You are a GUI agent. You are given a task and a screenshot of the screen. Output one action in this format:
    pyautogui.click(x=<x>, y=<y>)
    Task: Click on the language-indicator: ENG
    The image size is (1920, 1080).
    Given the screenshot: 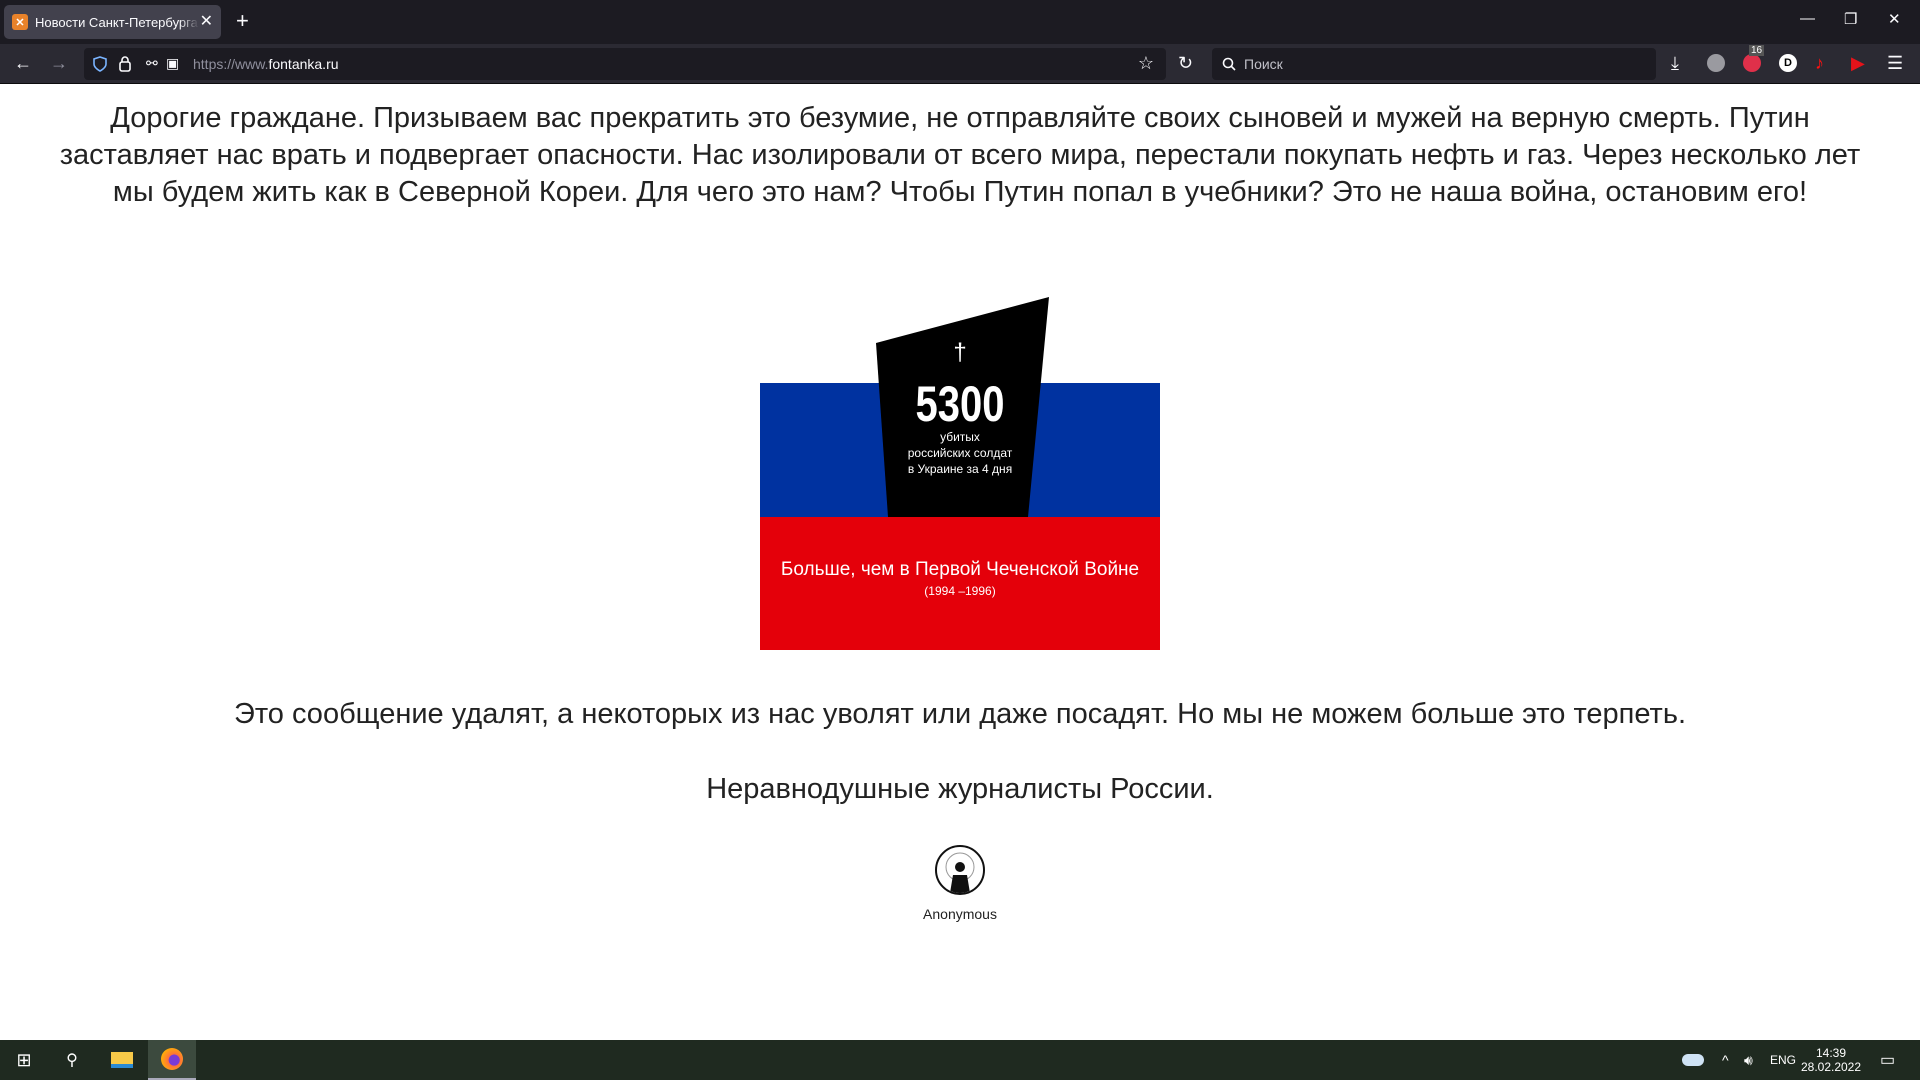 What is the action you would take?
    pyautogui.click(x=1783, y=1060)
    